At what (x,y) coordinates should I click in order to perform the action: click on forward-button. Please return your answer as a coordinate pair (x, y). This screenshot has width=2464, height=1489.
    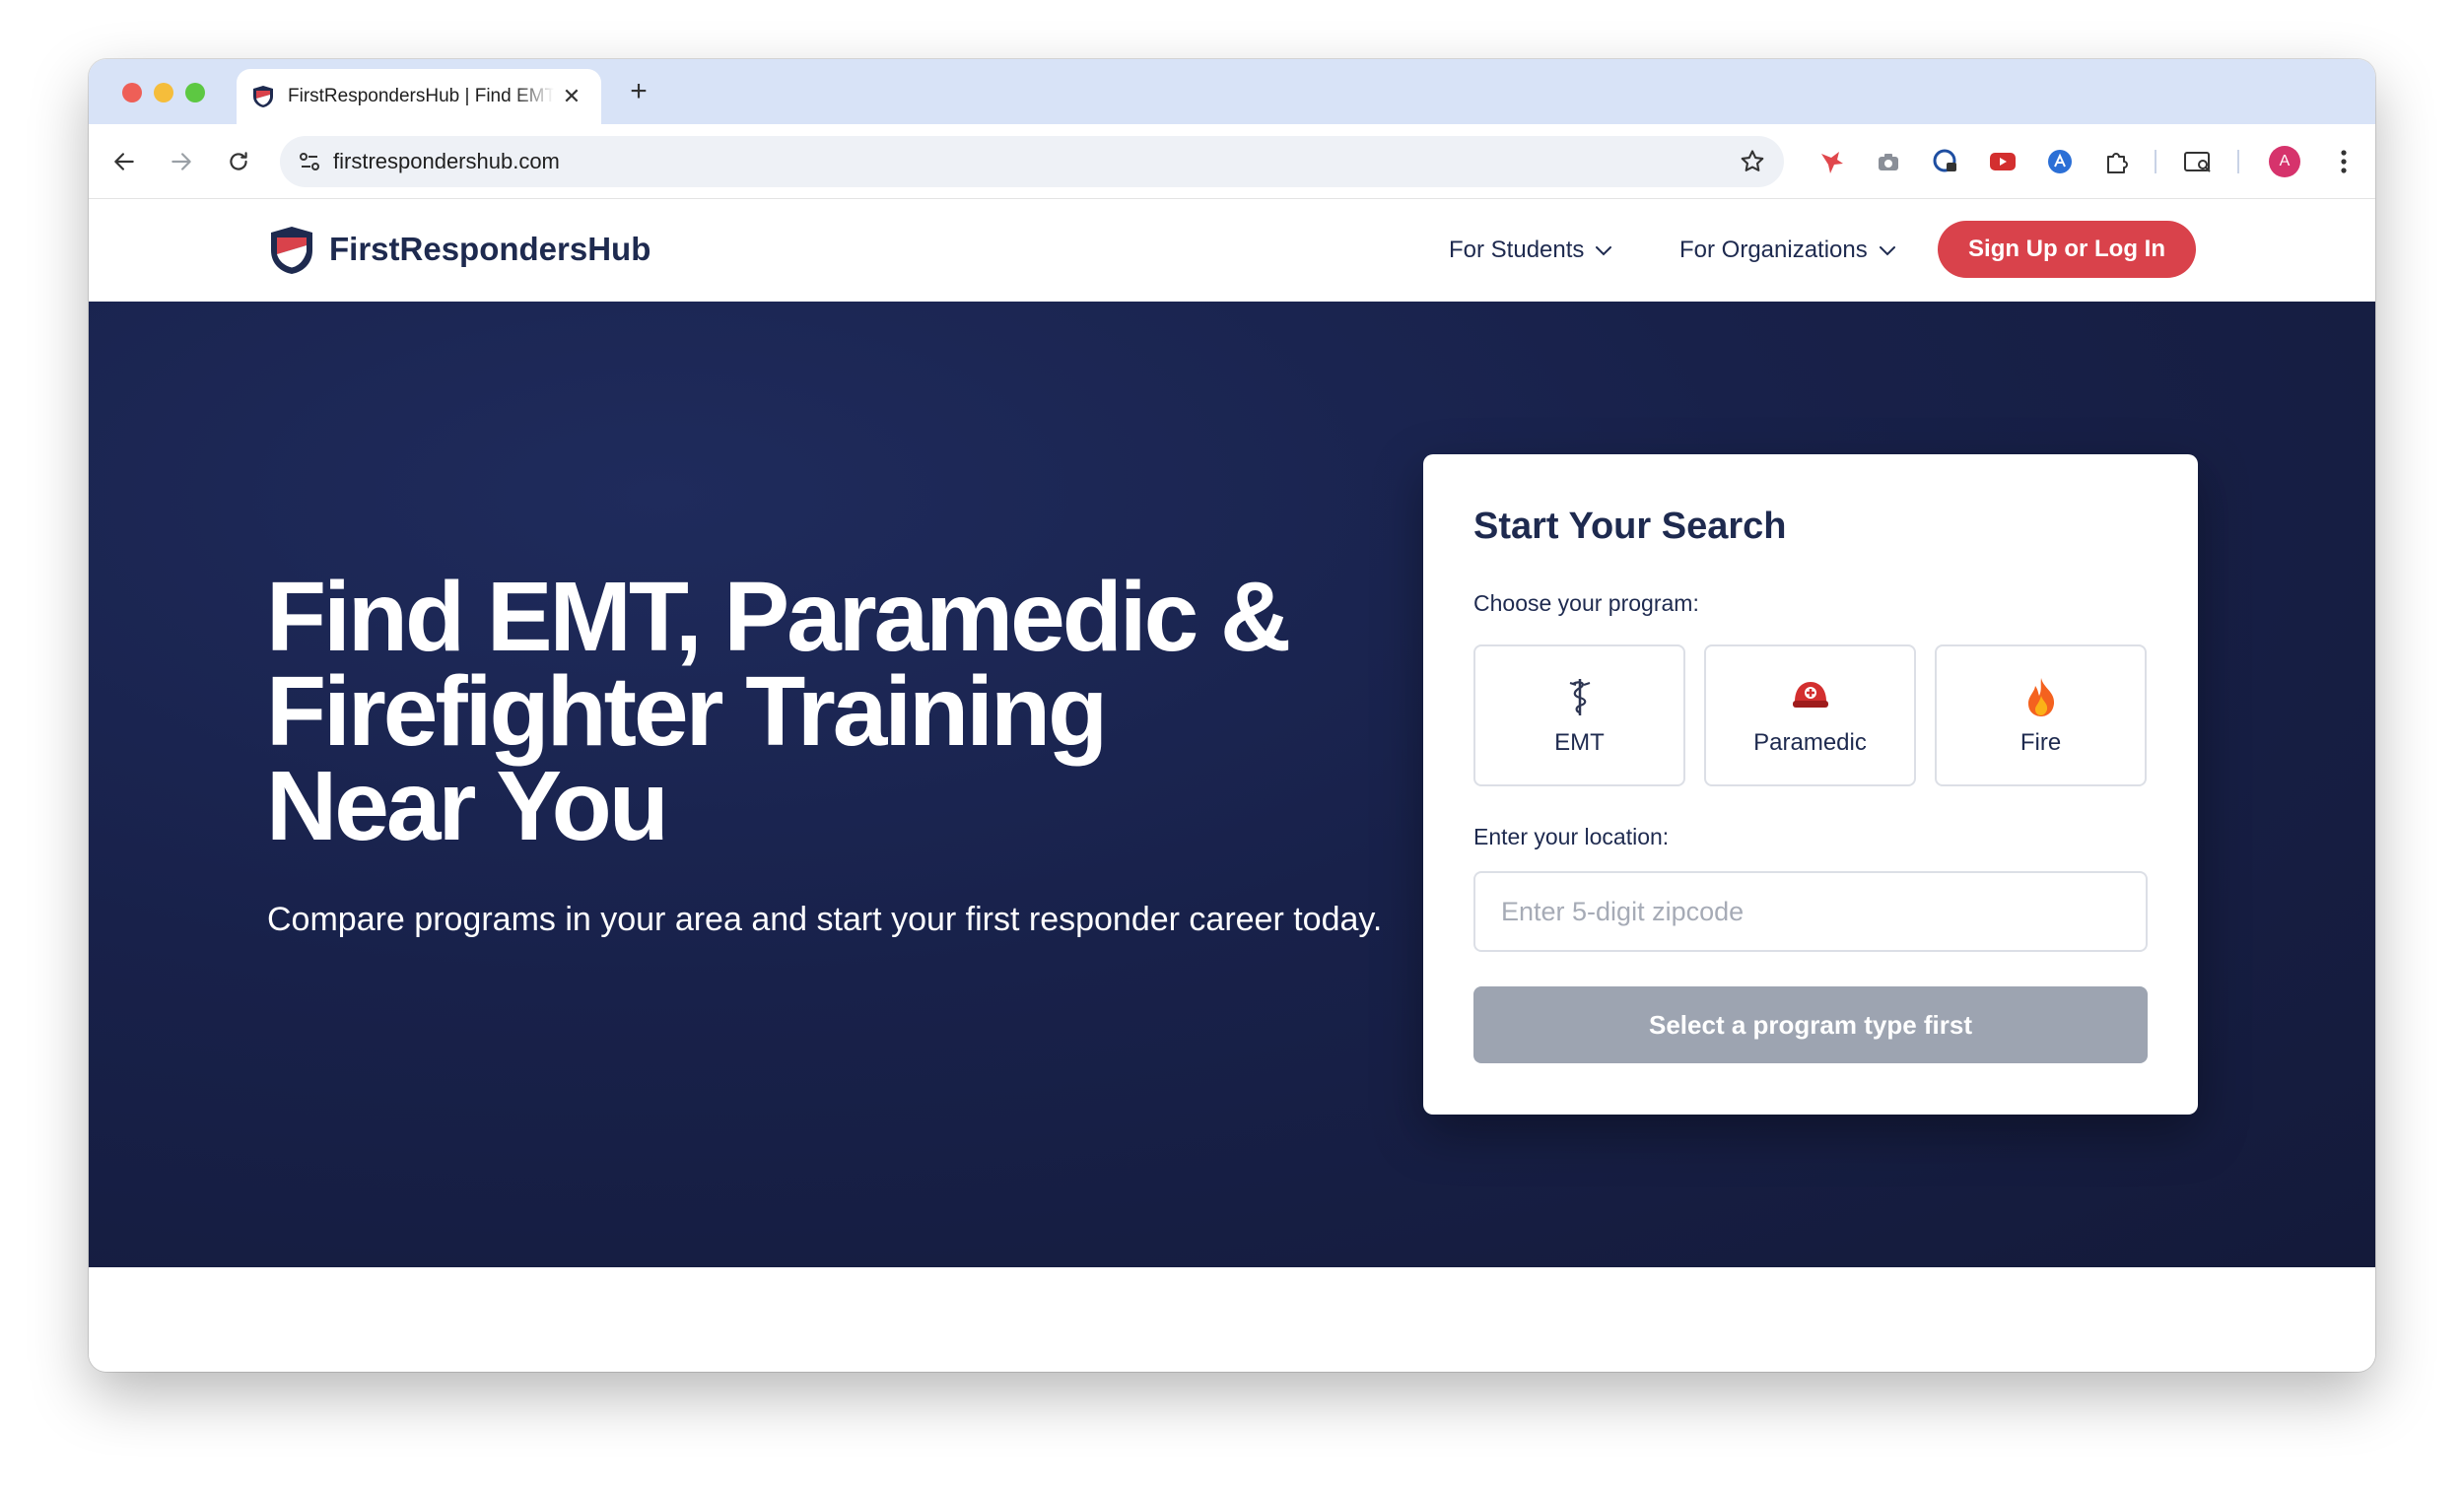
    Looking at the image, I should click on (181, 161).